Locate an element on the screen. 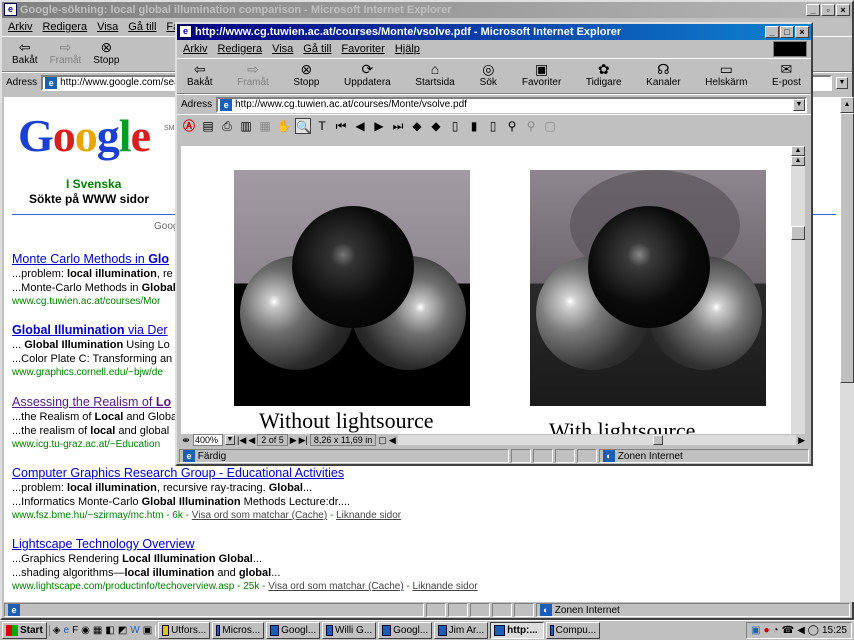 The image size is (854, 640). thumbnails-icon: ▦ is located at coordinates (265, 126).